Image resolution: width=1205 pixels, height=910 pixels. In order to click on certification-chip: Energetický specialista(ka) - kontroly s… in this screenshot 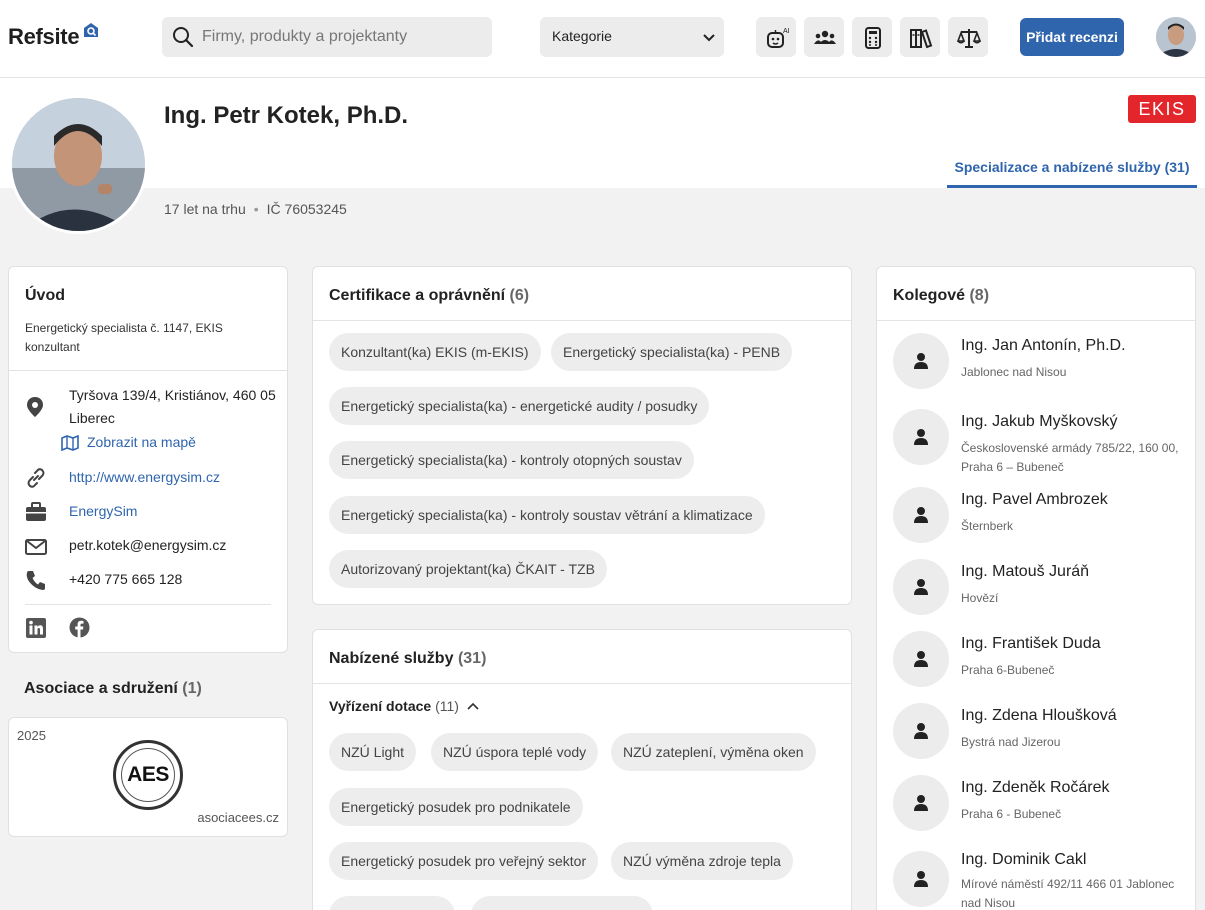, I will do `click(547, 515)`.